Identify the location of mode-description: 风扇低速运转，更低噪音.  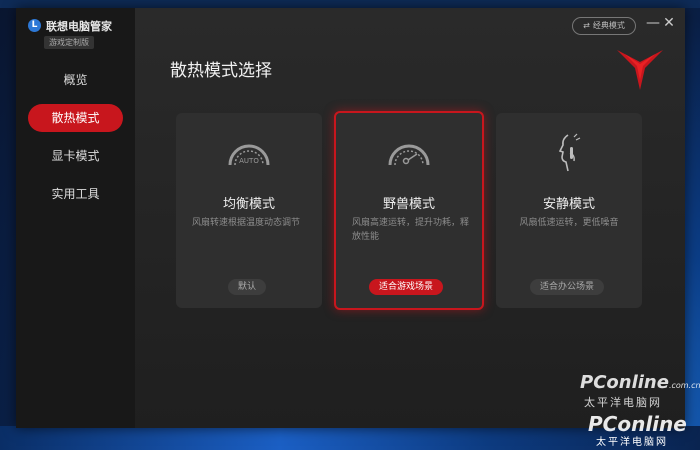
(569, 223).